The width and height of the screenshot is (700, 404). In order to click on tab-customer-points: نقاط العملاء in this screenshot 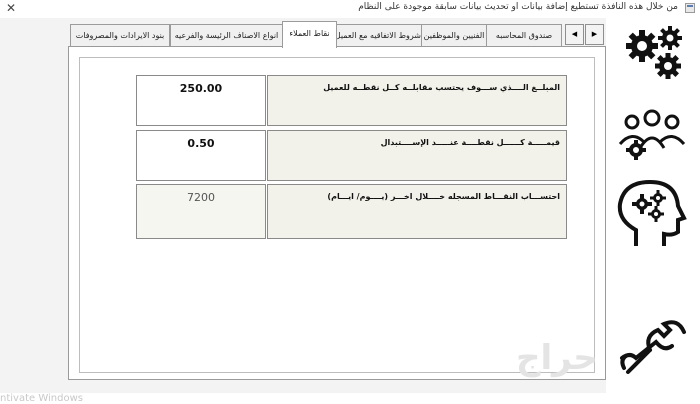, I will do `click(309, 34)`.